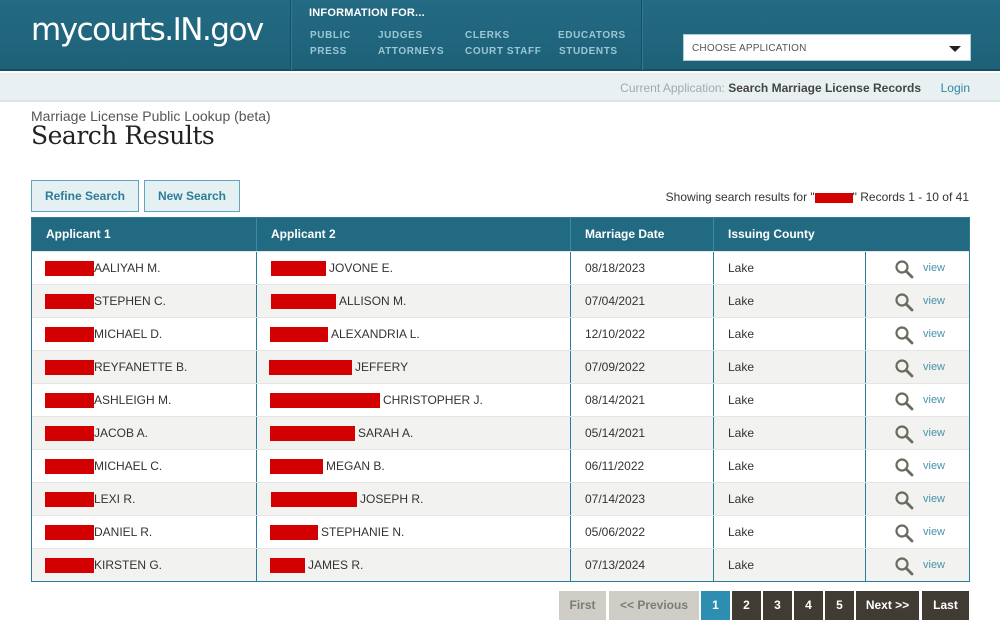  I want to click on info-link-clerks: CLERKS, so click(487, 35).